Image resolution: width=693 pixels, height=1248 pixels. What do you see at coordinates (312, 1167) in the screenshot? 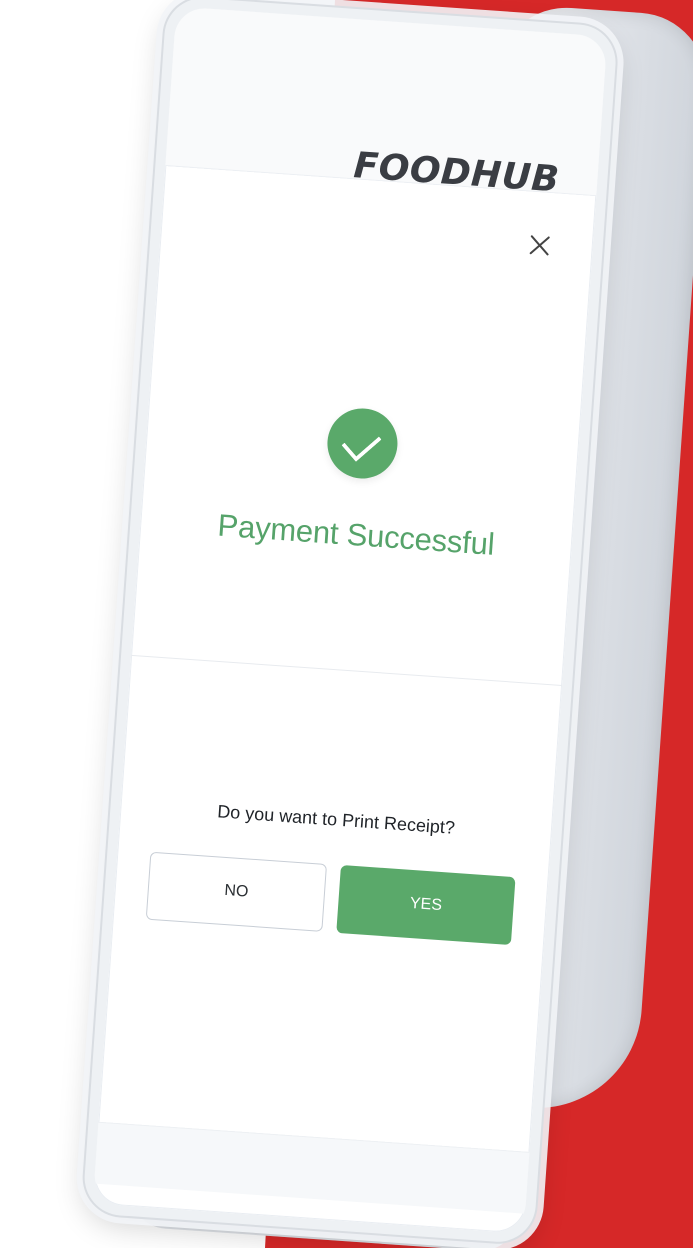
I see `screen-bottom-bar` at bounding box center [312, 1167].